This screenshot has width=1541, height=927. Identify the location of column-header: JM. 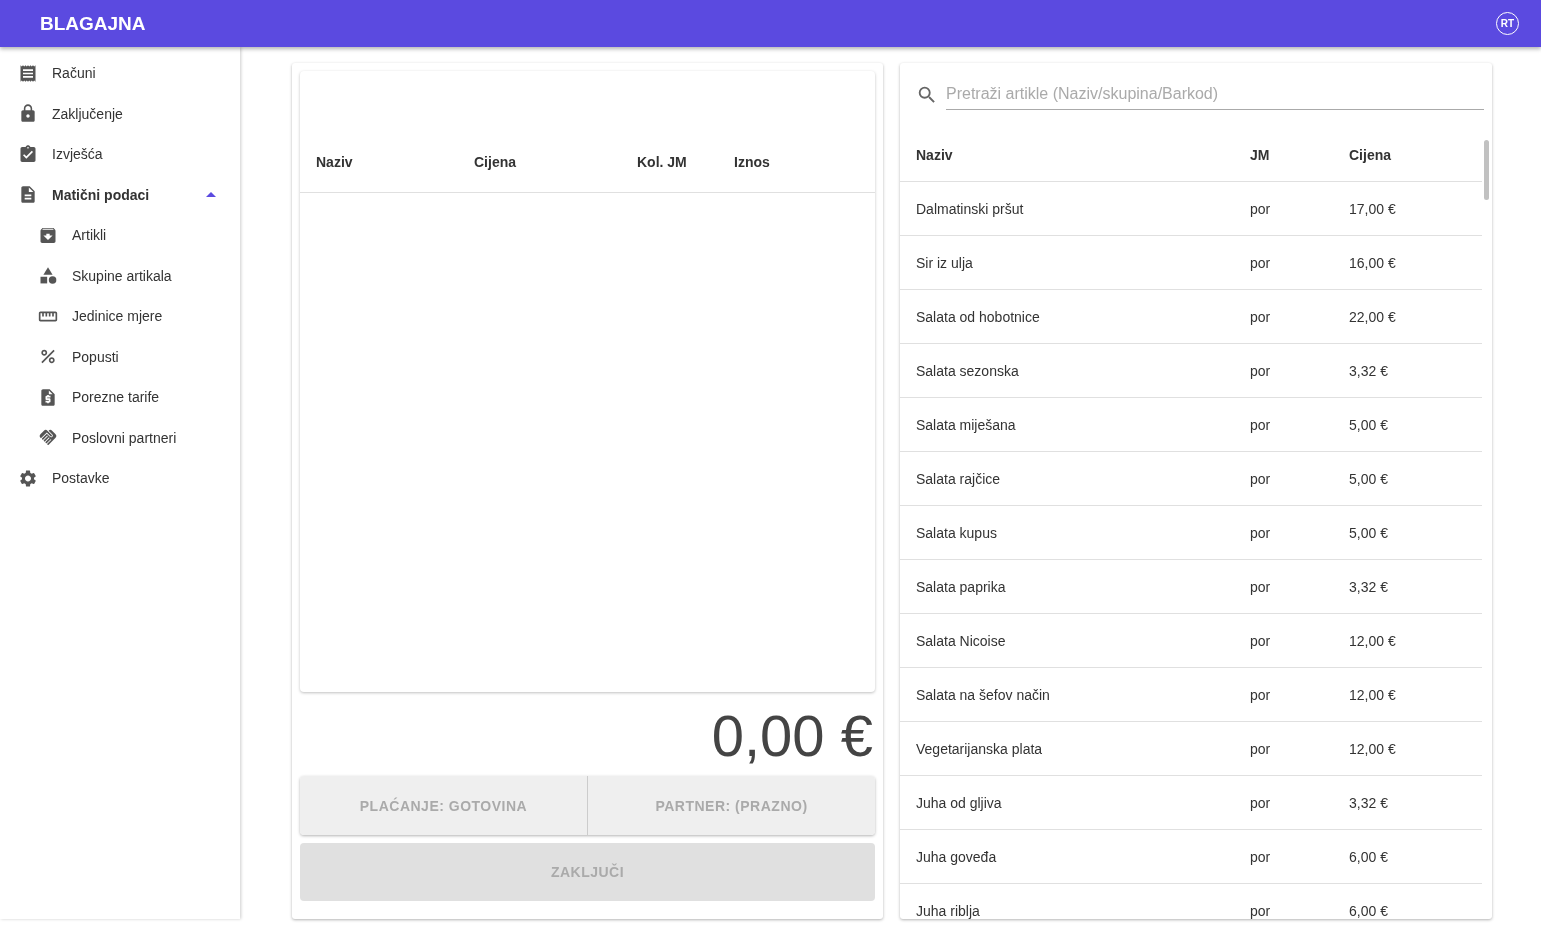
(1260, 154).